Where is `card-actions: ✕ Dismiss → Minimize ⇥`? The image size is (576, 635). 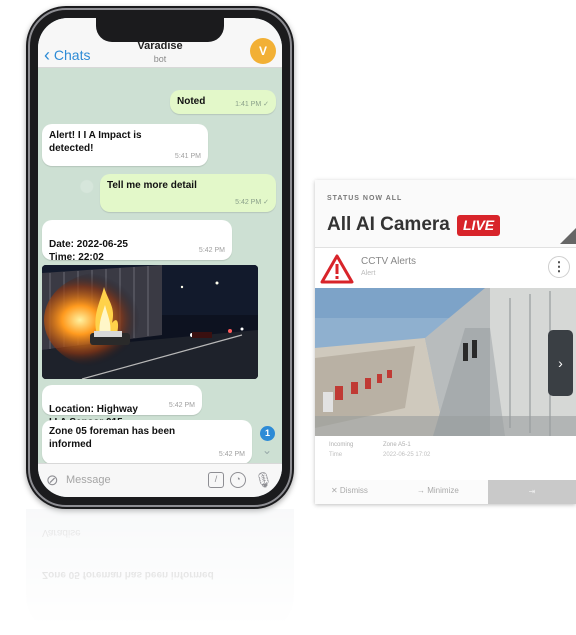 card-actions: ✕ Dismiss → Minimize ⇥ is located at coordinates (445, 492).